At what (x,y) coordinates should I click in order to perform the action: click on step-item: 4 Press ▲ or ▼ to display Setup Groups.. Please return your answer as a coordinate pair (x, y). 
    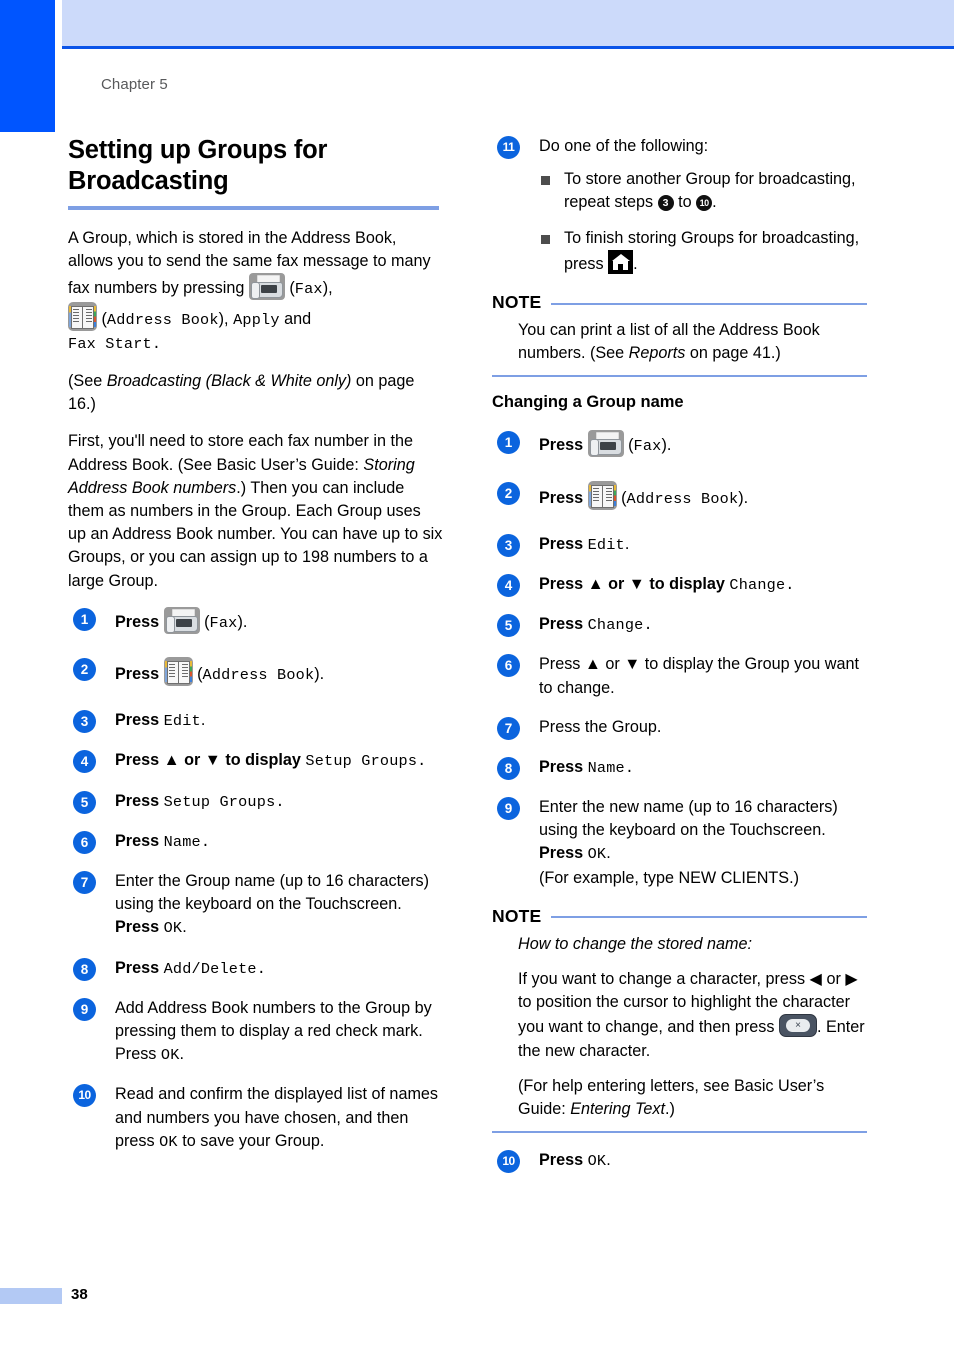
    Looking at the image, I should click on (255, 761).